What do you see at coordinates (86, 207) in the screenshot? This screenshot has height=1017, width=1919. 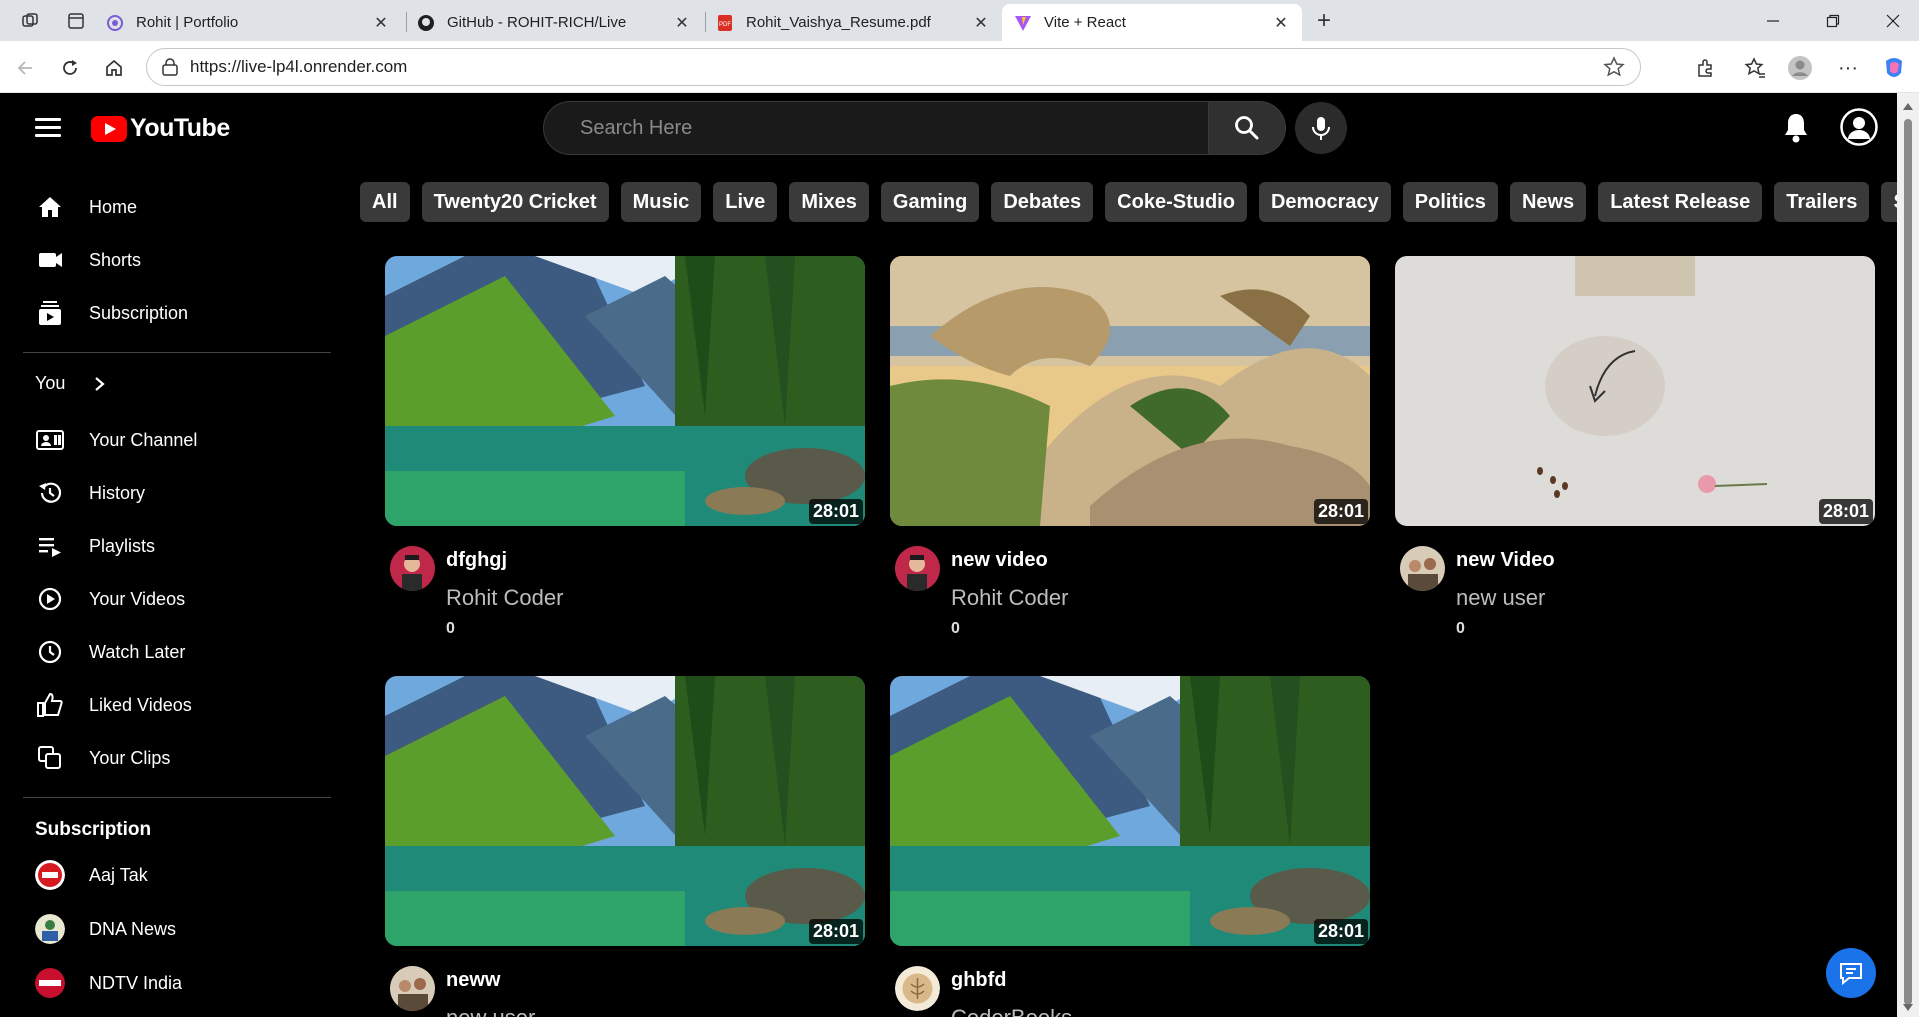 I see `sidebar-item-home: Home` at bounding box center [86, 207].